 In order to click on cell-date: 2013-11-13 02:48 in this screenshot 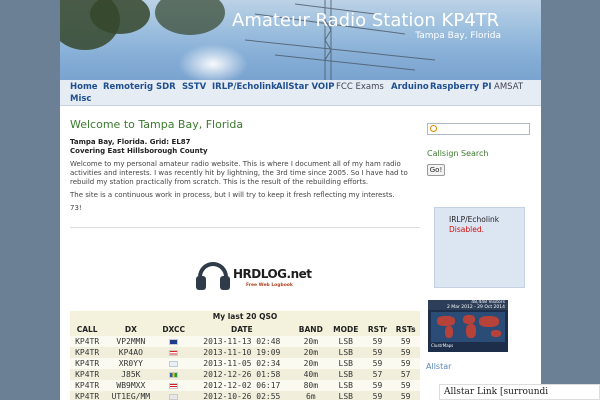, I will do `click(241, 341)`.